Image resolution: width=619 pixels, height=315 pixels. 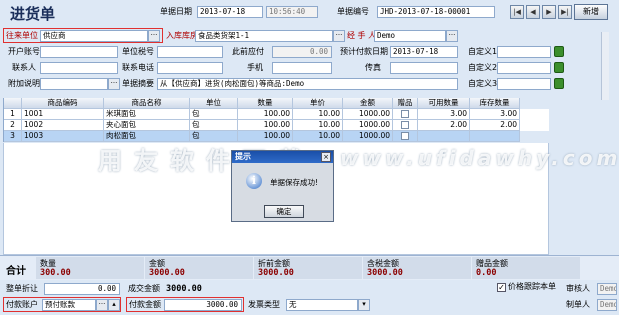 I want to click on note-input, so click(x=74, y=84).